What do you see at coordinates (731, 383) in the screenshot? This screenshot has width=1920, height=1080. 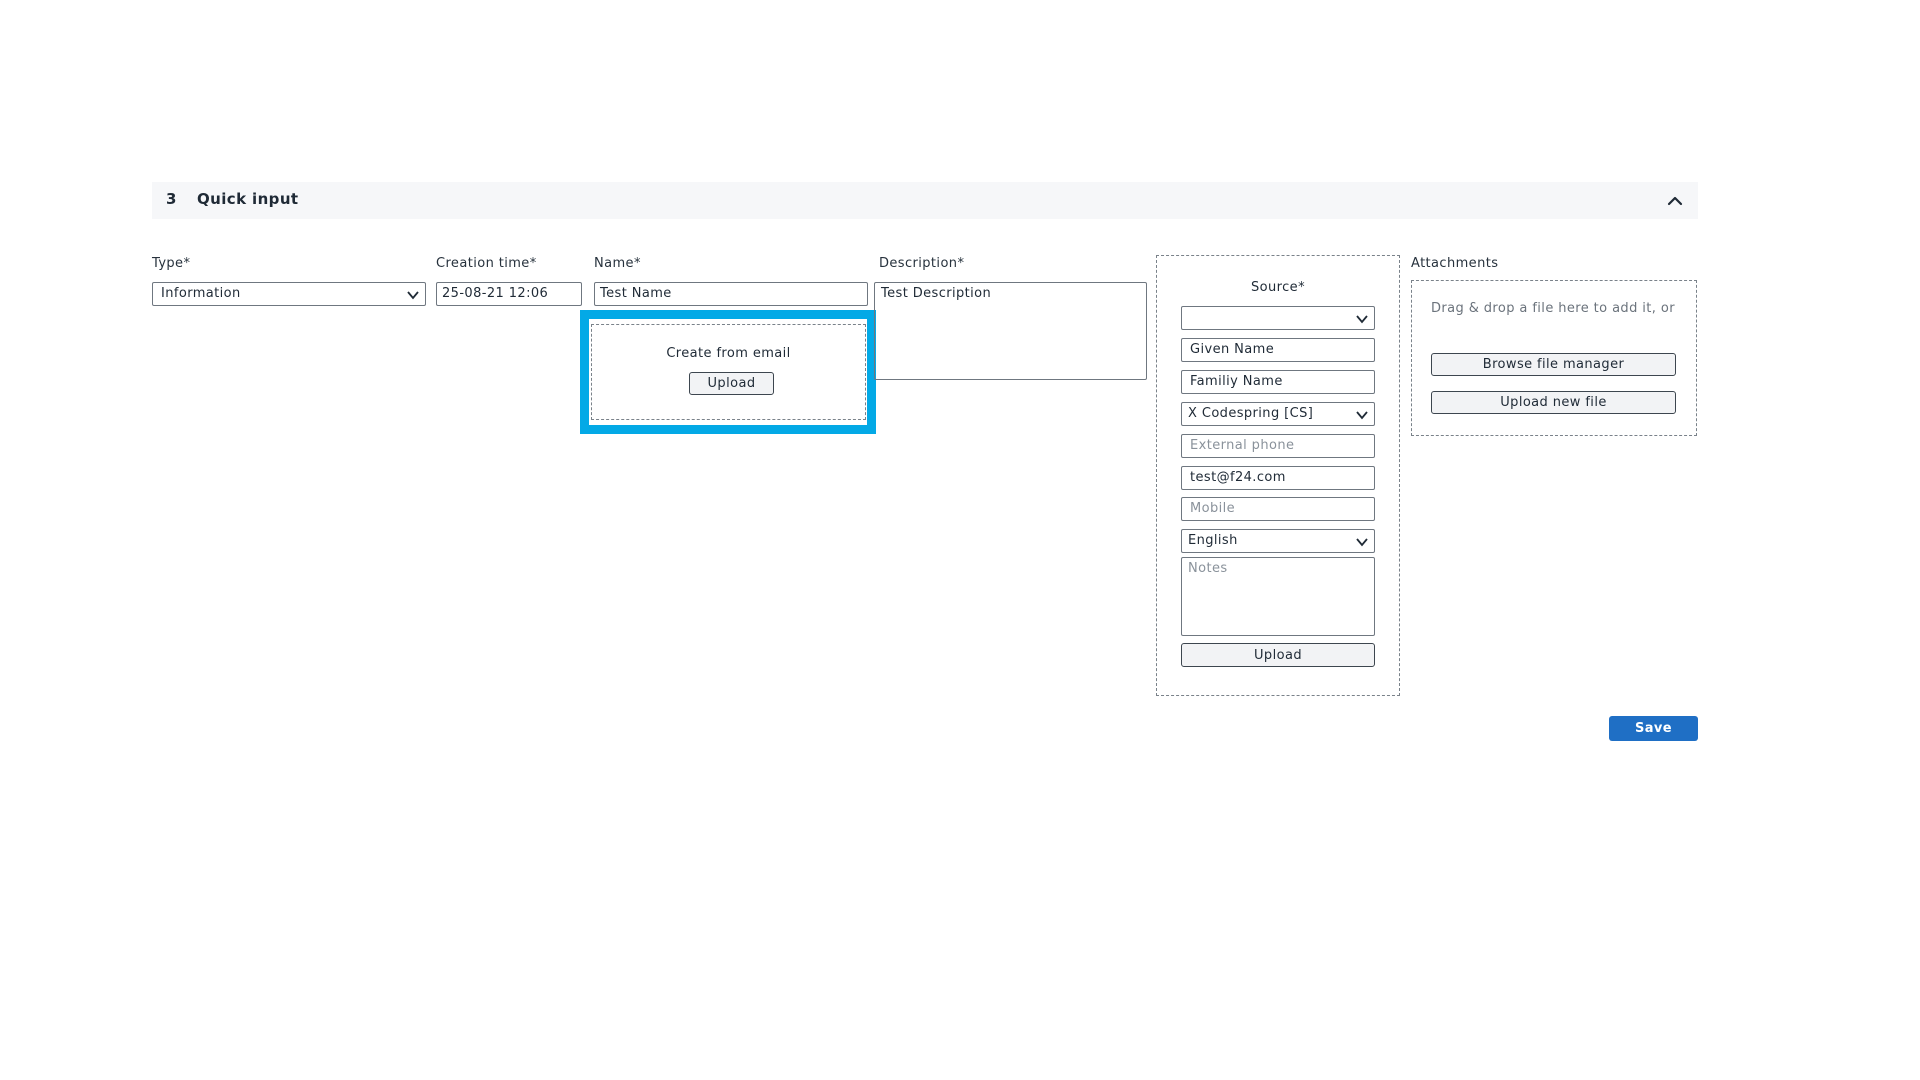 I see `create-from-email-upload-button: Upload` at bounding box center [731, 383].